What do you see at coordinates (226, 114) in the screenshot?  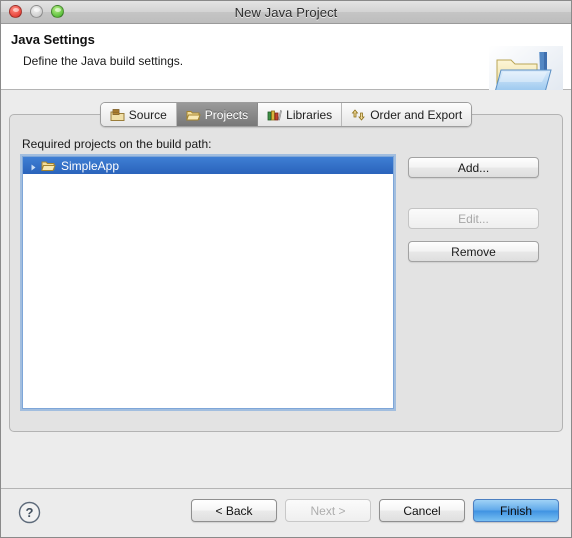 I see `tab-label: Projects` at bounding box center [226, 114].